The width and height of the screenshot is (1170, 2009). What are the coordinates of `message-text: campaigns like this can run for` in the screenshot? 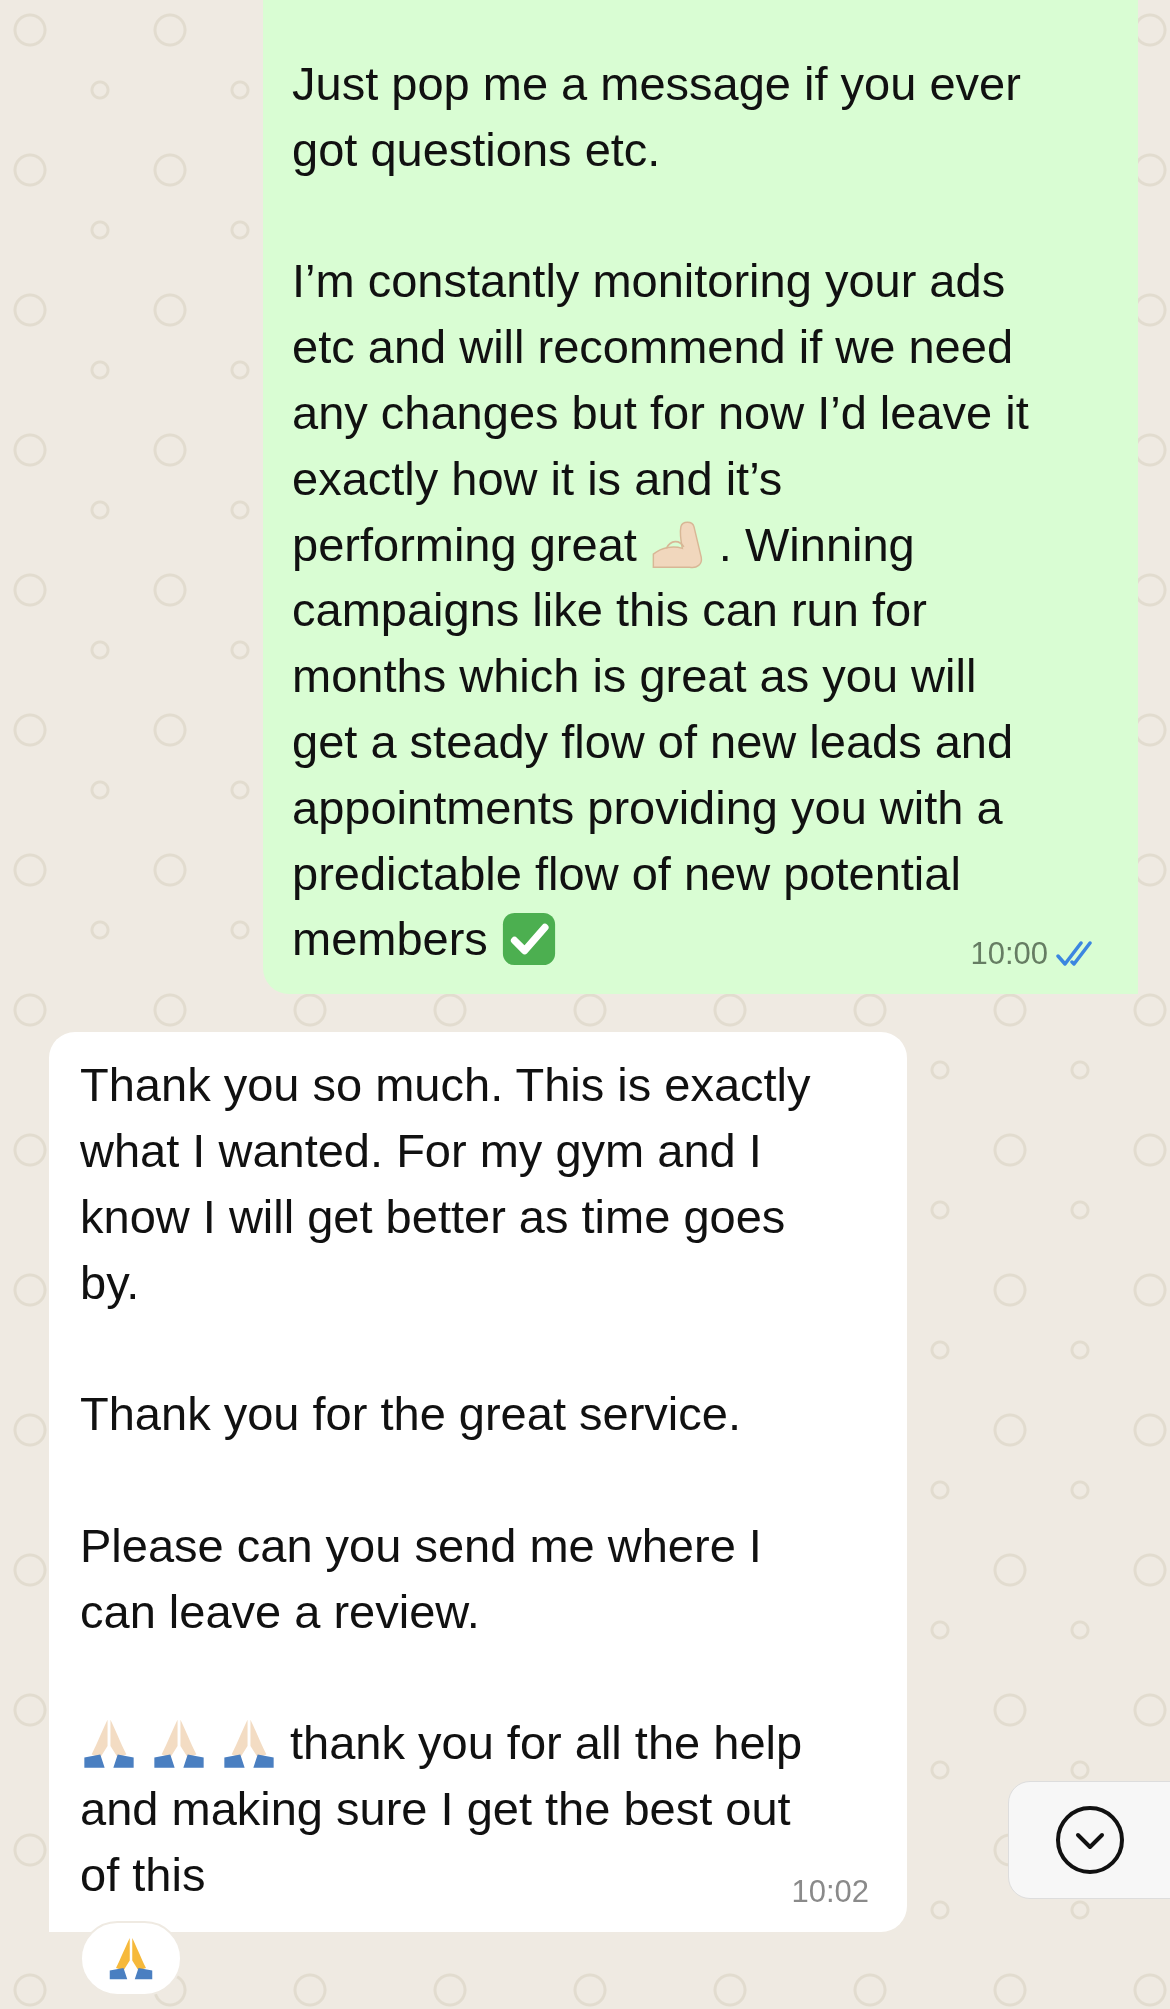 It's located at (609, 610).